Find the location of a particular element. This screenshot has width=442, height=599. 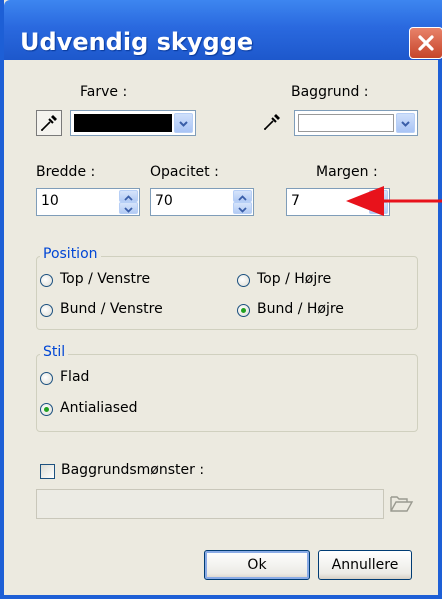

opacity-spinner: 70 is located at coordinates (202, 202).